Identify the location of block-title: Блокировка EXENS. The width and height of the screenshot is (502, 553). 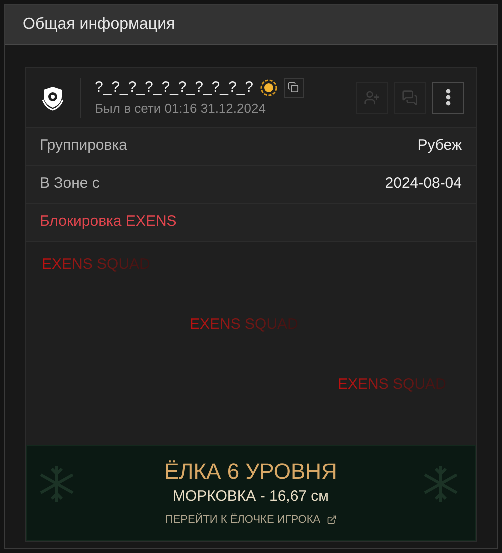
(108, 222).